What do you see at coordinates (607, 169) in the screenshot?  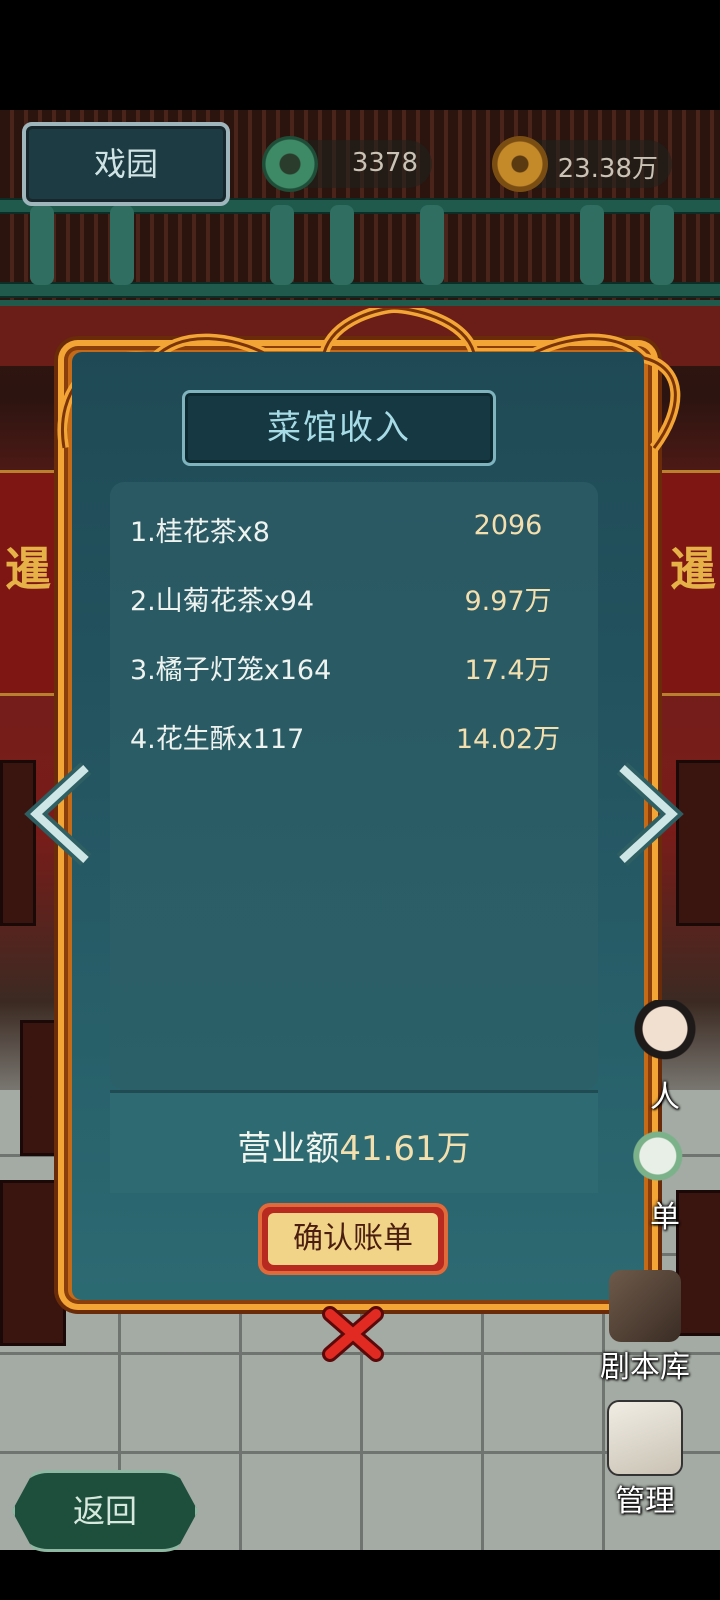 I see `coin-value: 23.38万` at bounding box center [607, 169].